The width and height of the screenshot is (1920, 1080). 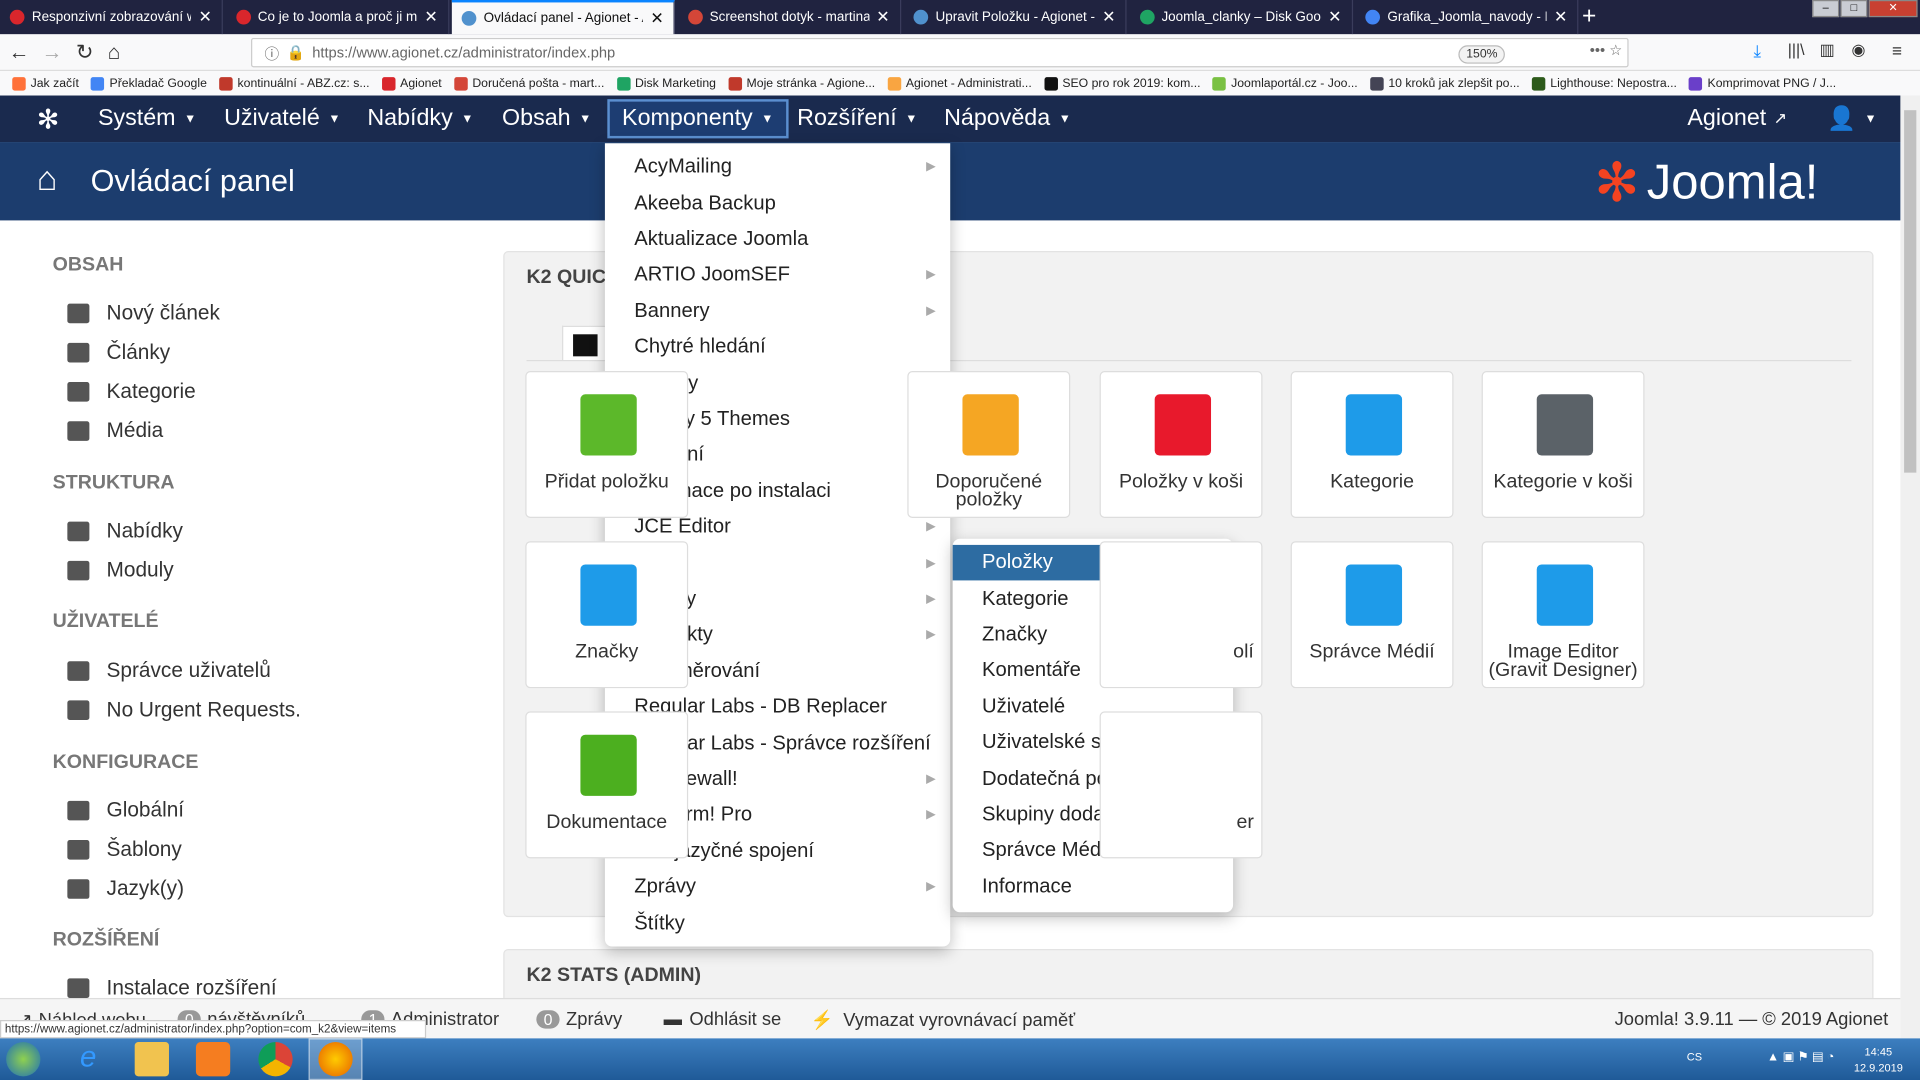 What do you see at coordinates (1372, 444) in the screenshot?
I see `quickicon-tile: Kategorie` at bounding box center [1372, 444].